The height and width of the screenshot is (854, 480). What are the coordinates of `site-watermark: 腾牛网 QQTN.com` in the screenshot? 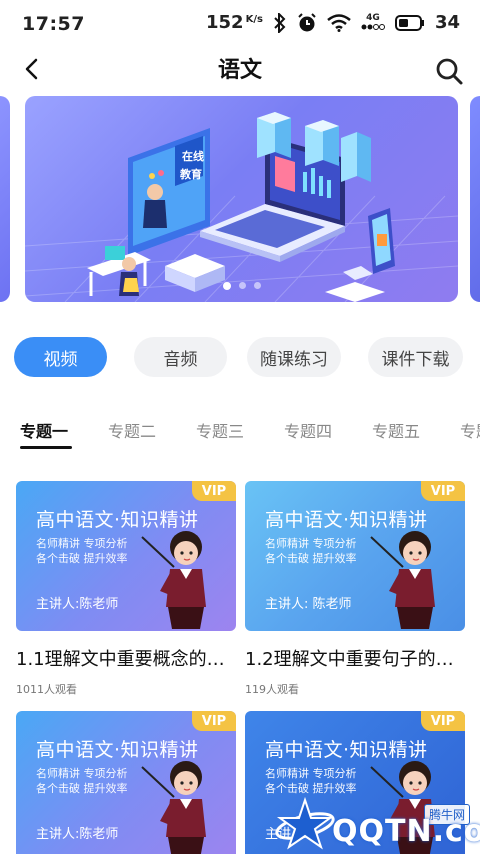 It's located at (375, 822).